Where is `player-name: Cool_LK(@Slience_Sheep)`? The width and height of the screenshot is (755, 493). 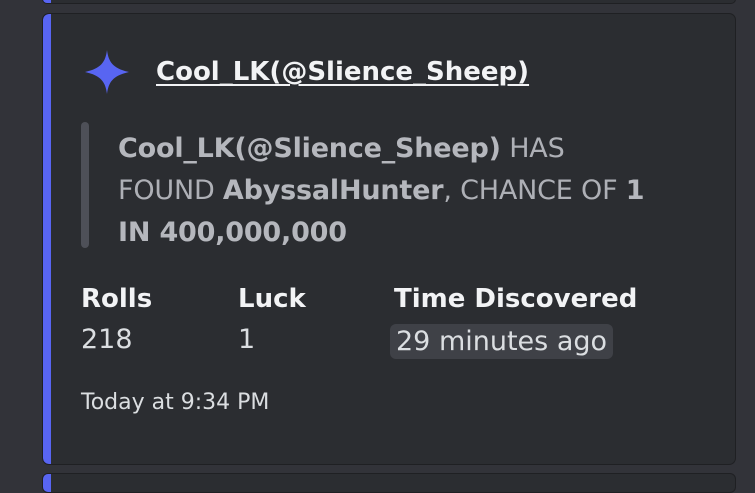 player-name: Cool_LK(@Slience_Sheep) is located at coordinates (309, 148).